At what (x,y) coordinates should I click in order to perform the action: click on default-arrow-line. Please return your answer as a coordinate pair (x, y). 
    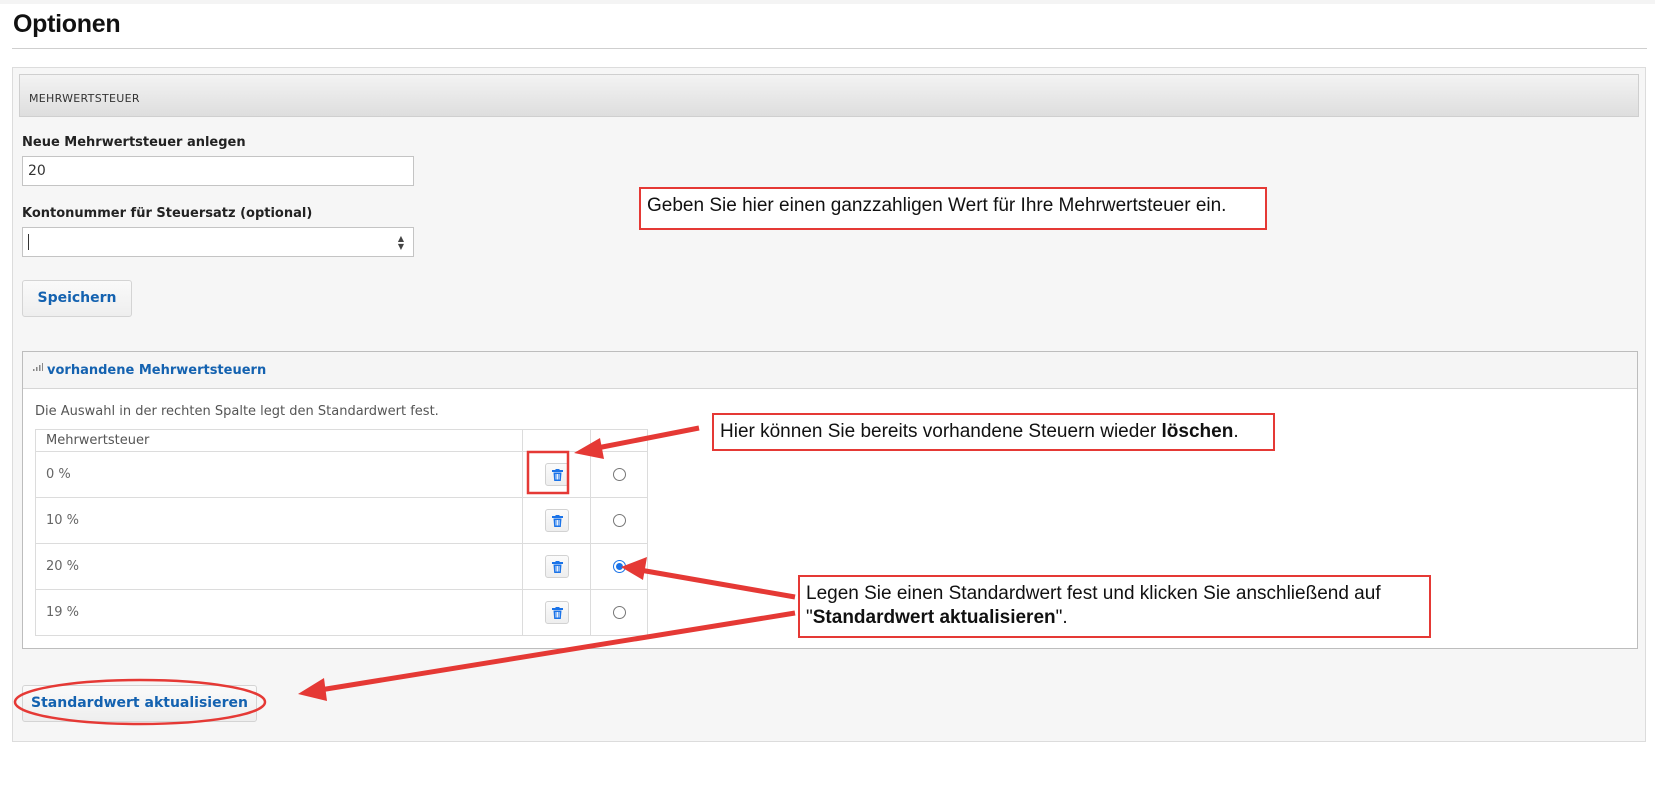
    Looking at the image, I should click on (717, 583).